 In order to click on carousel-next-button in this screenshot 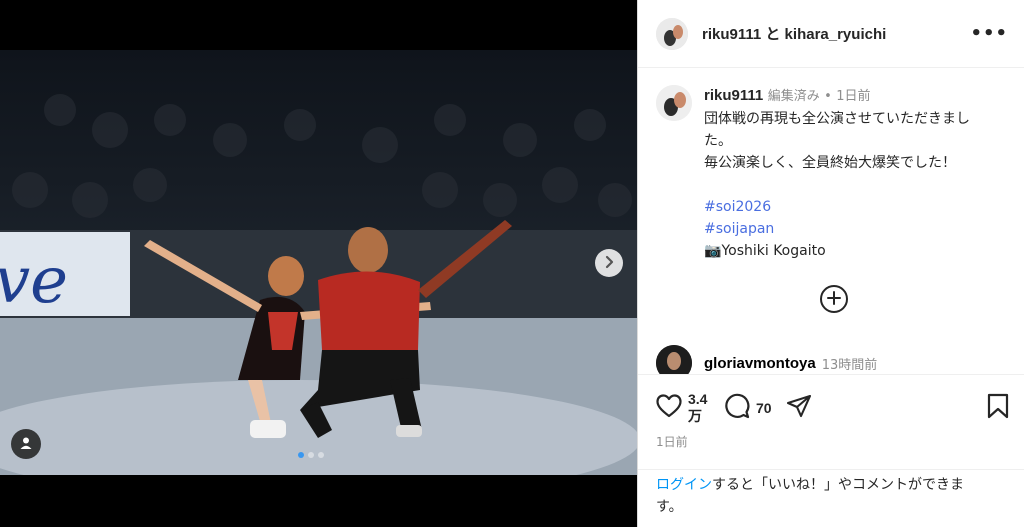, I will do `click(609, 263)`.